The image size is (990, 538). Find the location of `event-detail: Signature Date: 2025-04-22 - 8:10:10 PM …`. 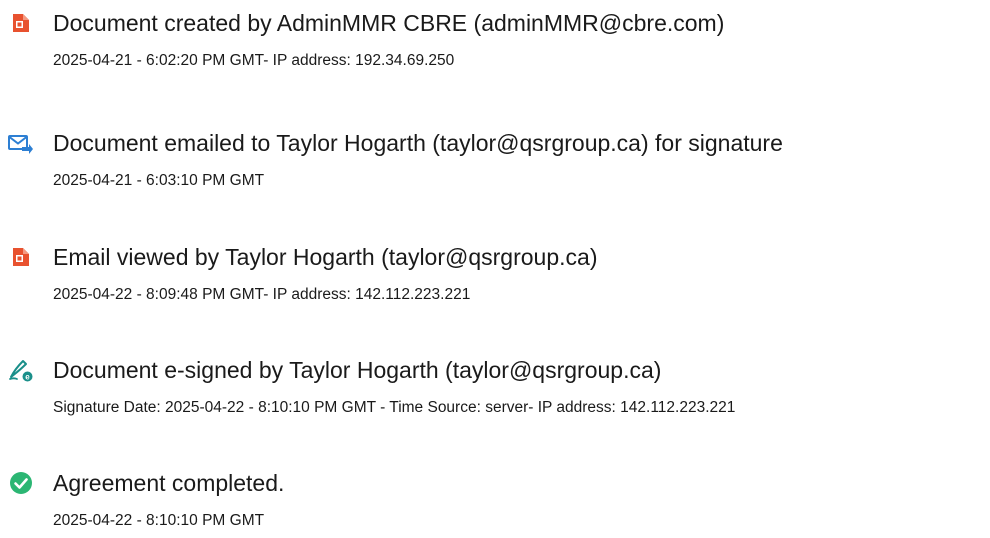

event-detail: Signature Date: 2025-04-22 - 8:10:10 PM … is located at coordinates (394, 407).